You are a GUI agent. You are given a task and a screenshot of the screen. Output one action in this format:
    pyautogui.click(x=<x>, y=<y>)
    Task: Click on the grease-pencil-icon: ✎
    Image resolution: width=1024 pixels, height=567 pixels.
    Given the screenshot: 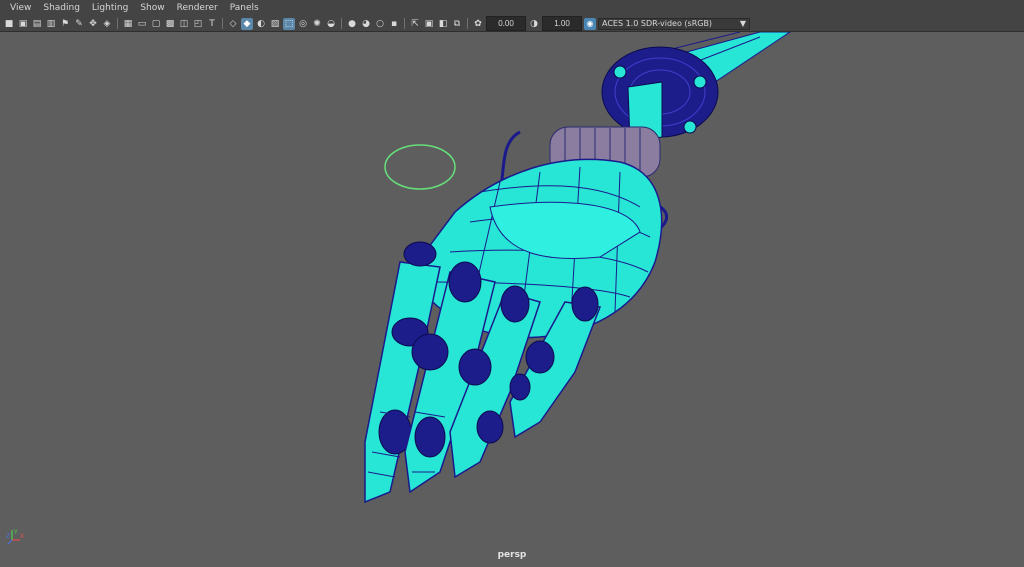 What is the action you would take?
    pyautogui.click(x=79, y=24)
    